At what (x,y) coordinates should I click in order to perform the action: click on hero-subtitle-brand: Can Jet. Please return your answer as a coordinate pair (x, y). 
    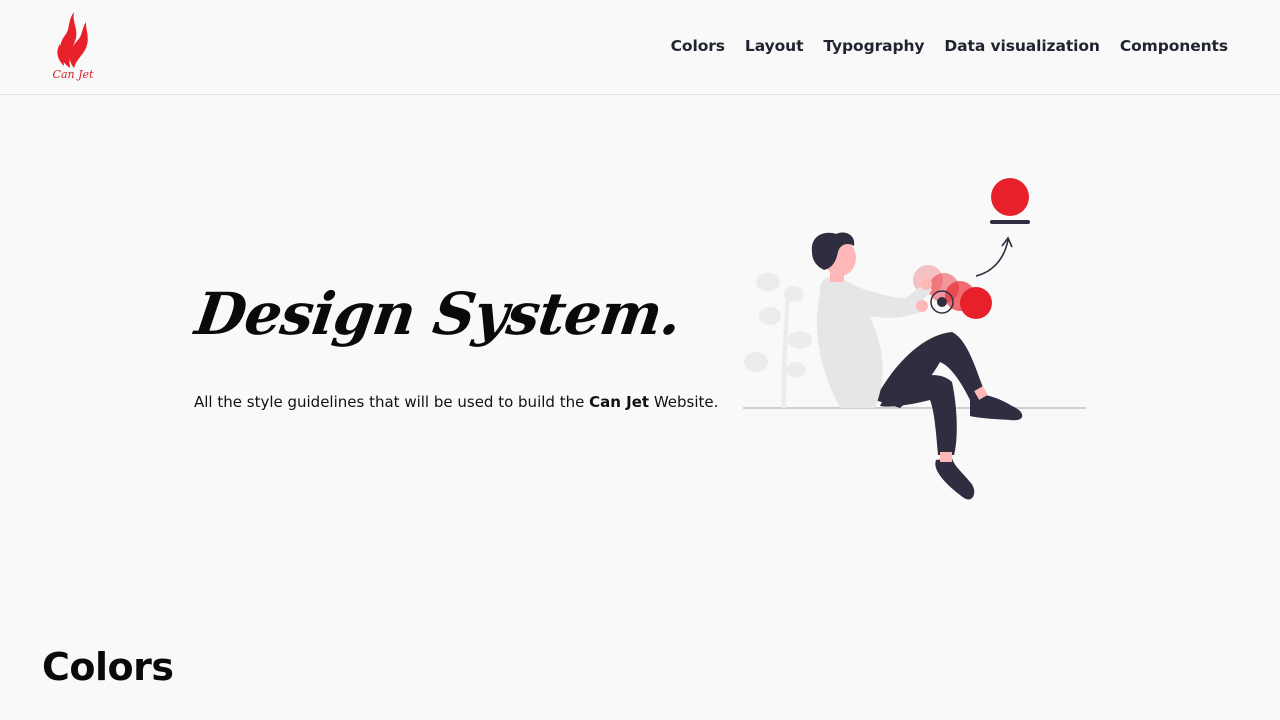
    Looking at the image, I should click on (619, 402).